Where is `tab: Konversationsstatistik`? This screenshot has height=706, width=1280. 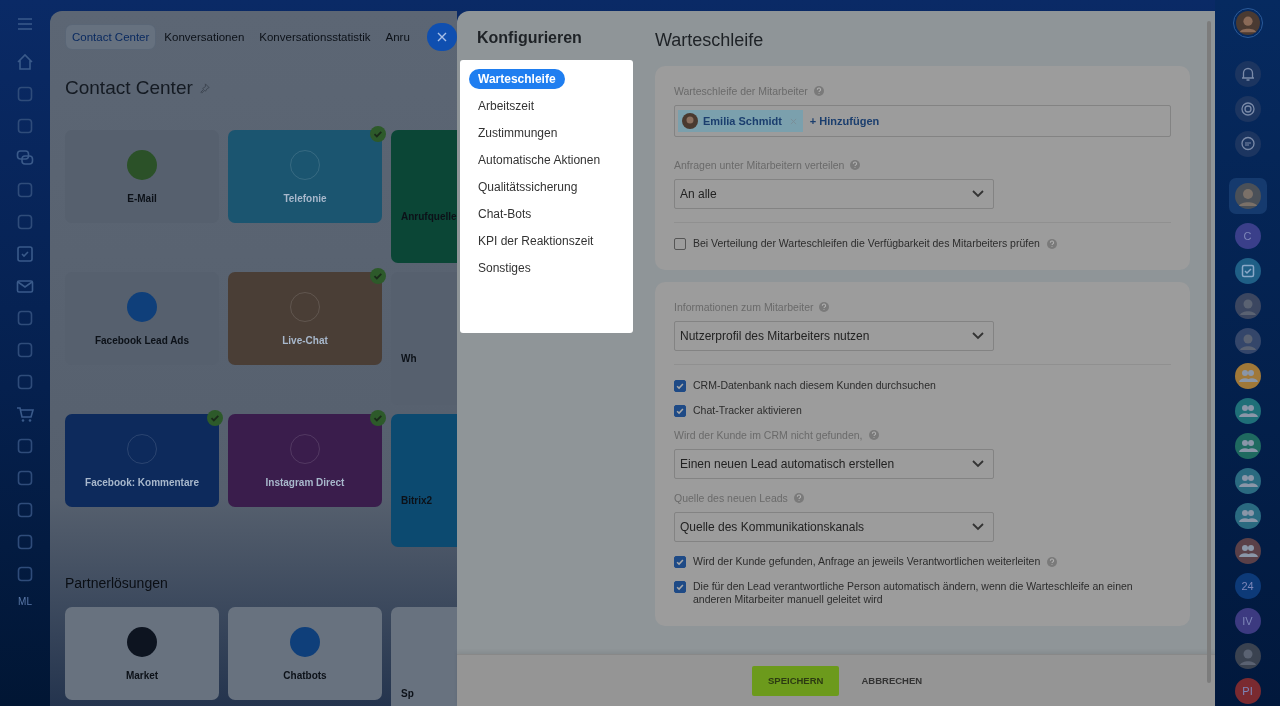
tab: Konversationsstatistik is located at coordinates (315, 37).